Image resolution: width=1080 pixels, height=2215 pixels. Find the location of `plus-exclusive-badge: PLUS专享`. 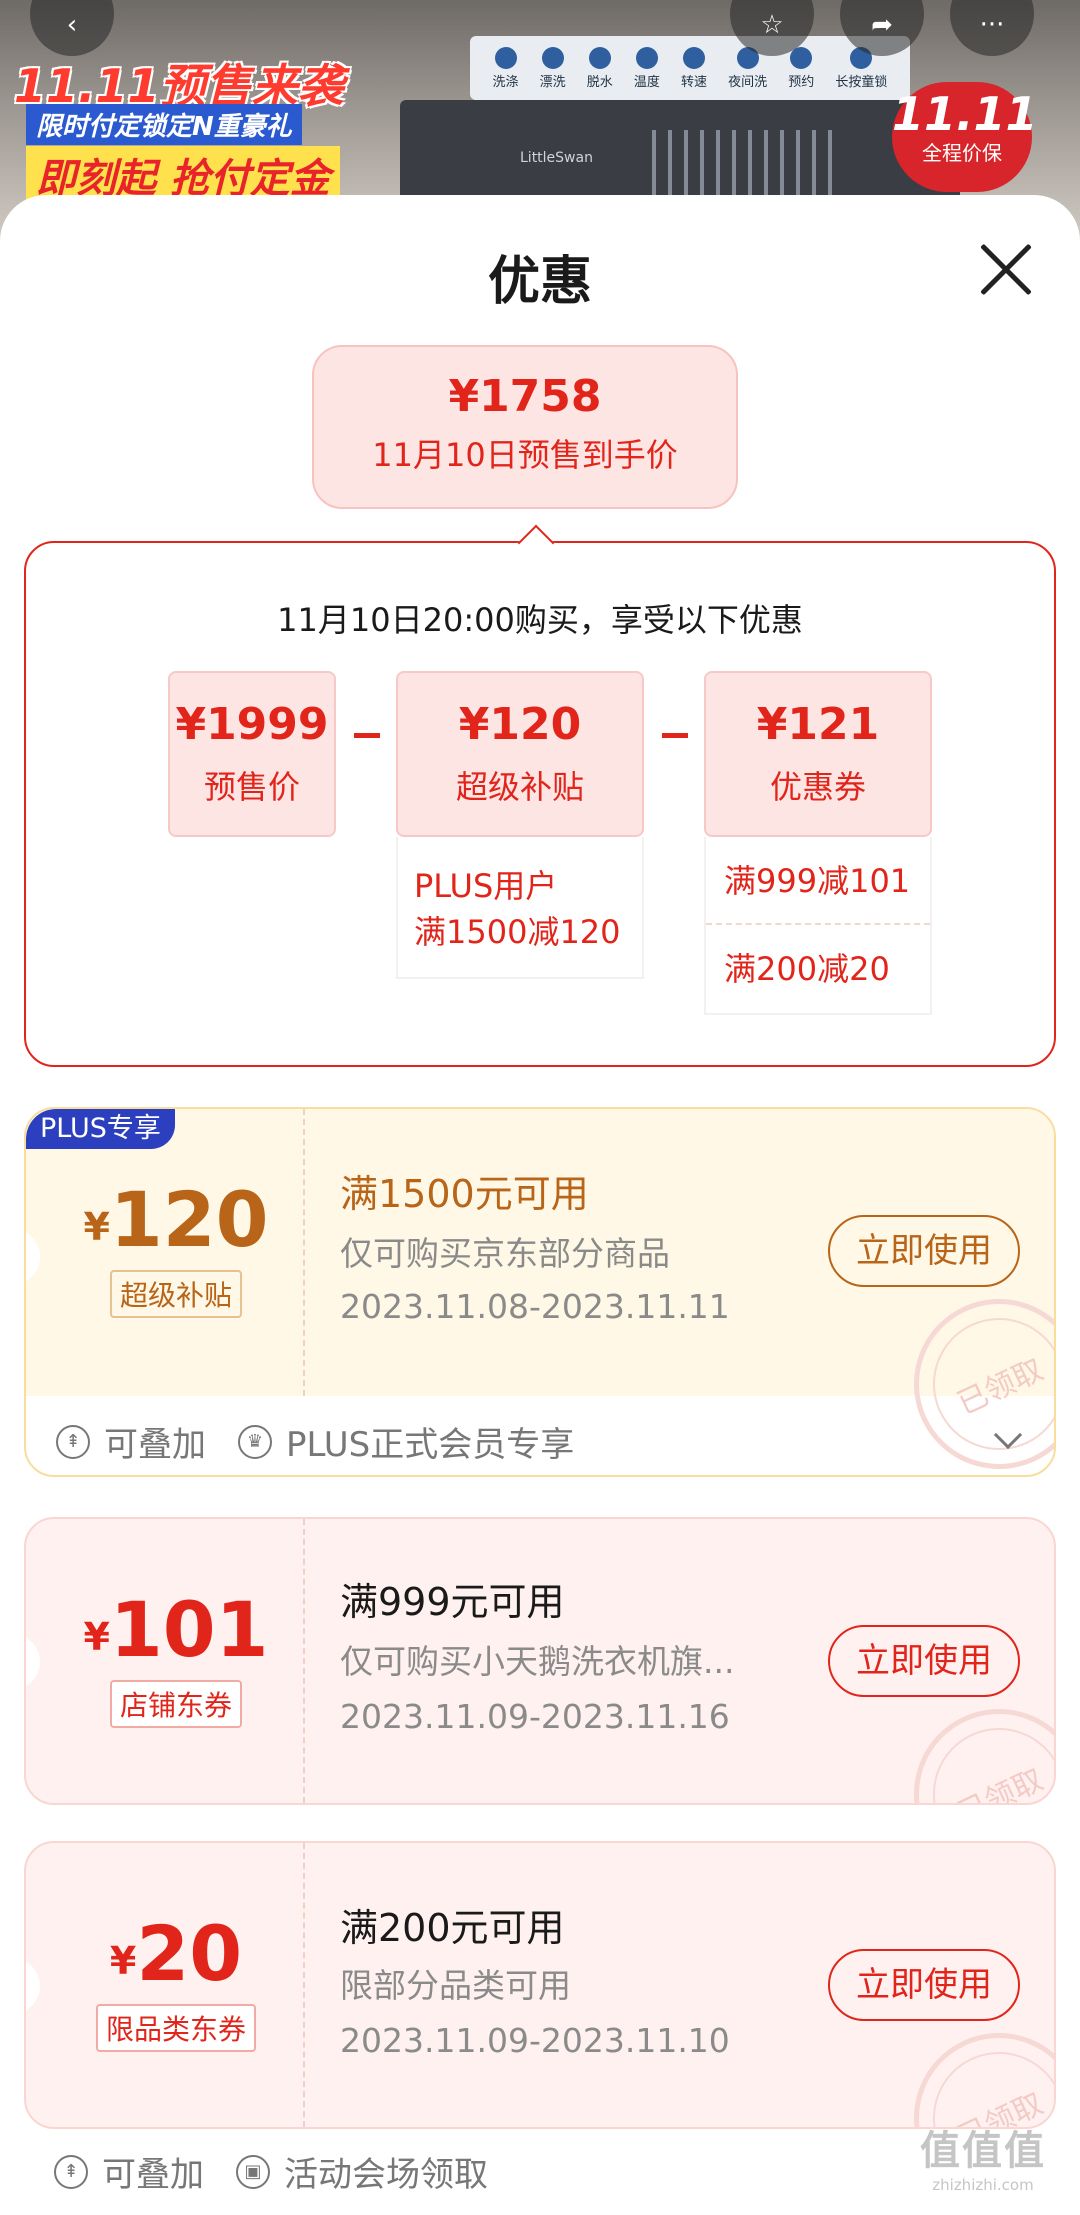

plus-exclusive-badge: PLUS专享 is located at coordinates (100, 1129).